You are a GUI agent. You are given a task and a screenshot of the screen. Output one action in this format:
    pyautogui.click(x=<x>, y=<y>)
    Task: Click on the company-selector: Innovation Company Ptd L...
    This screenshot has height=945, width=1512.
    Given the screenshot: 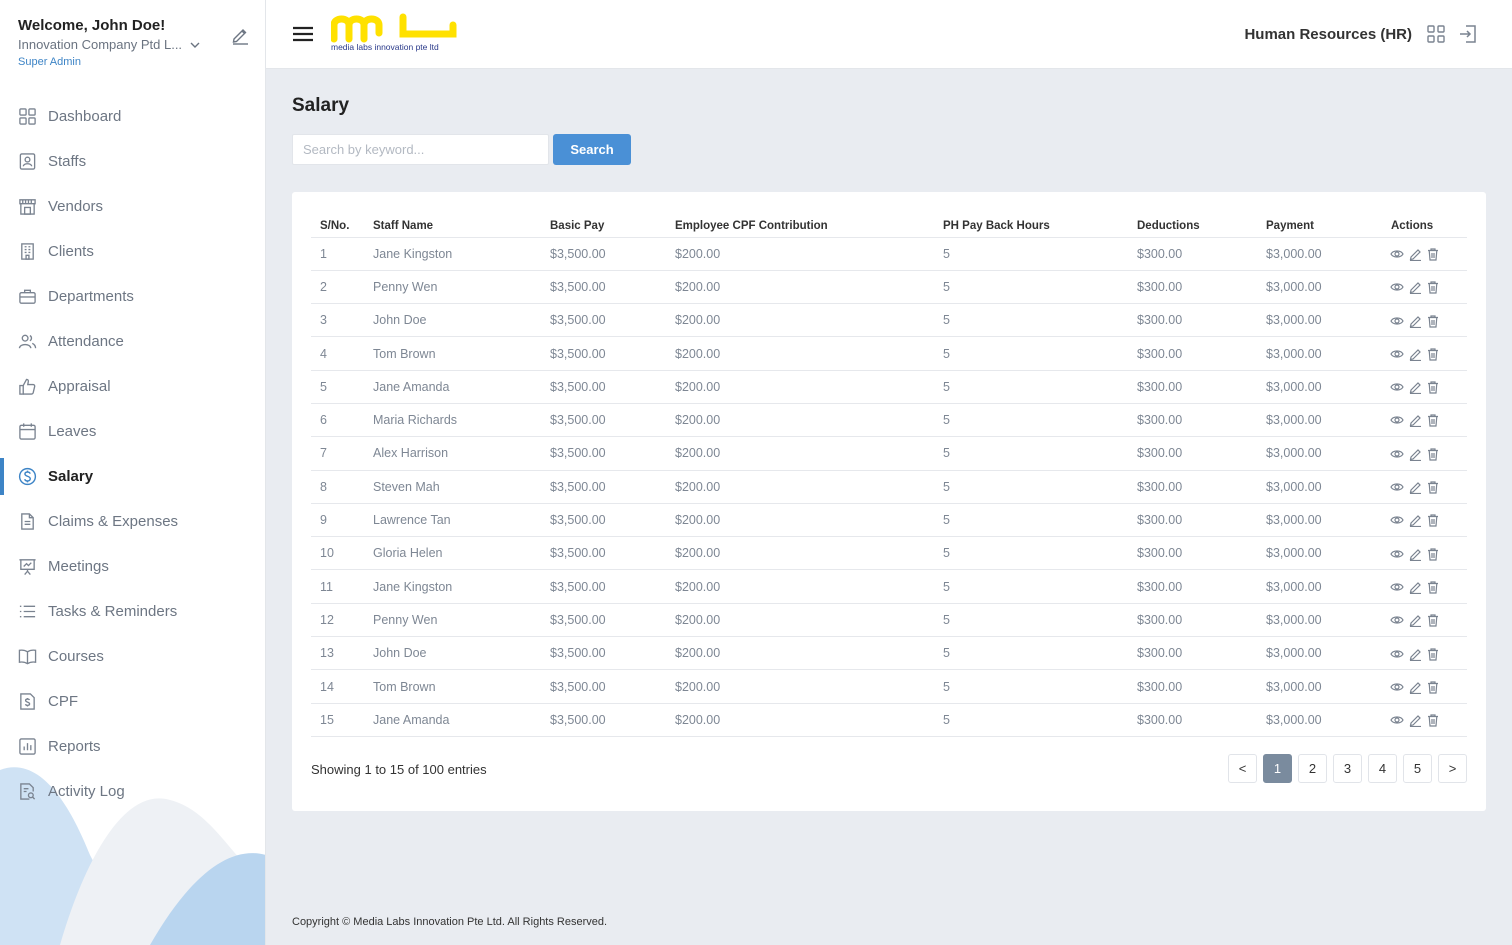 What is the action you would take?
    pyautogui.click(x=134, y=44)
    